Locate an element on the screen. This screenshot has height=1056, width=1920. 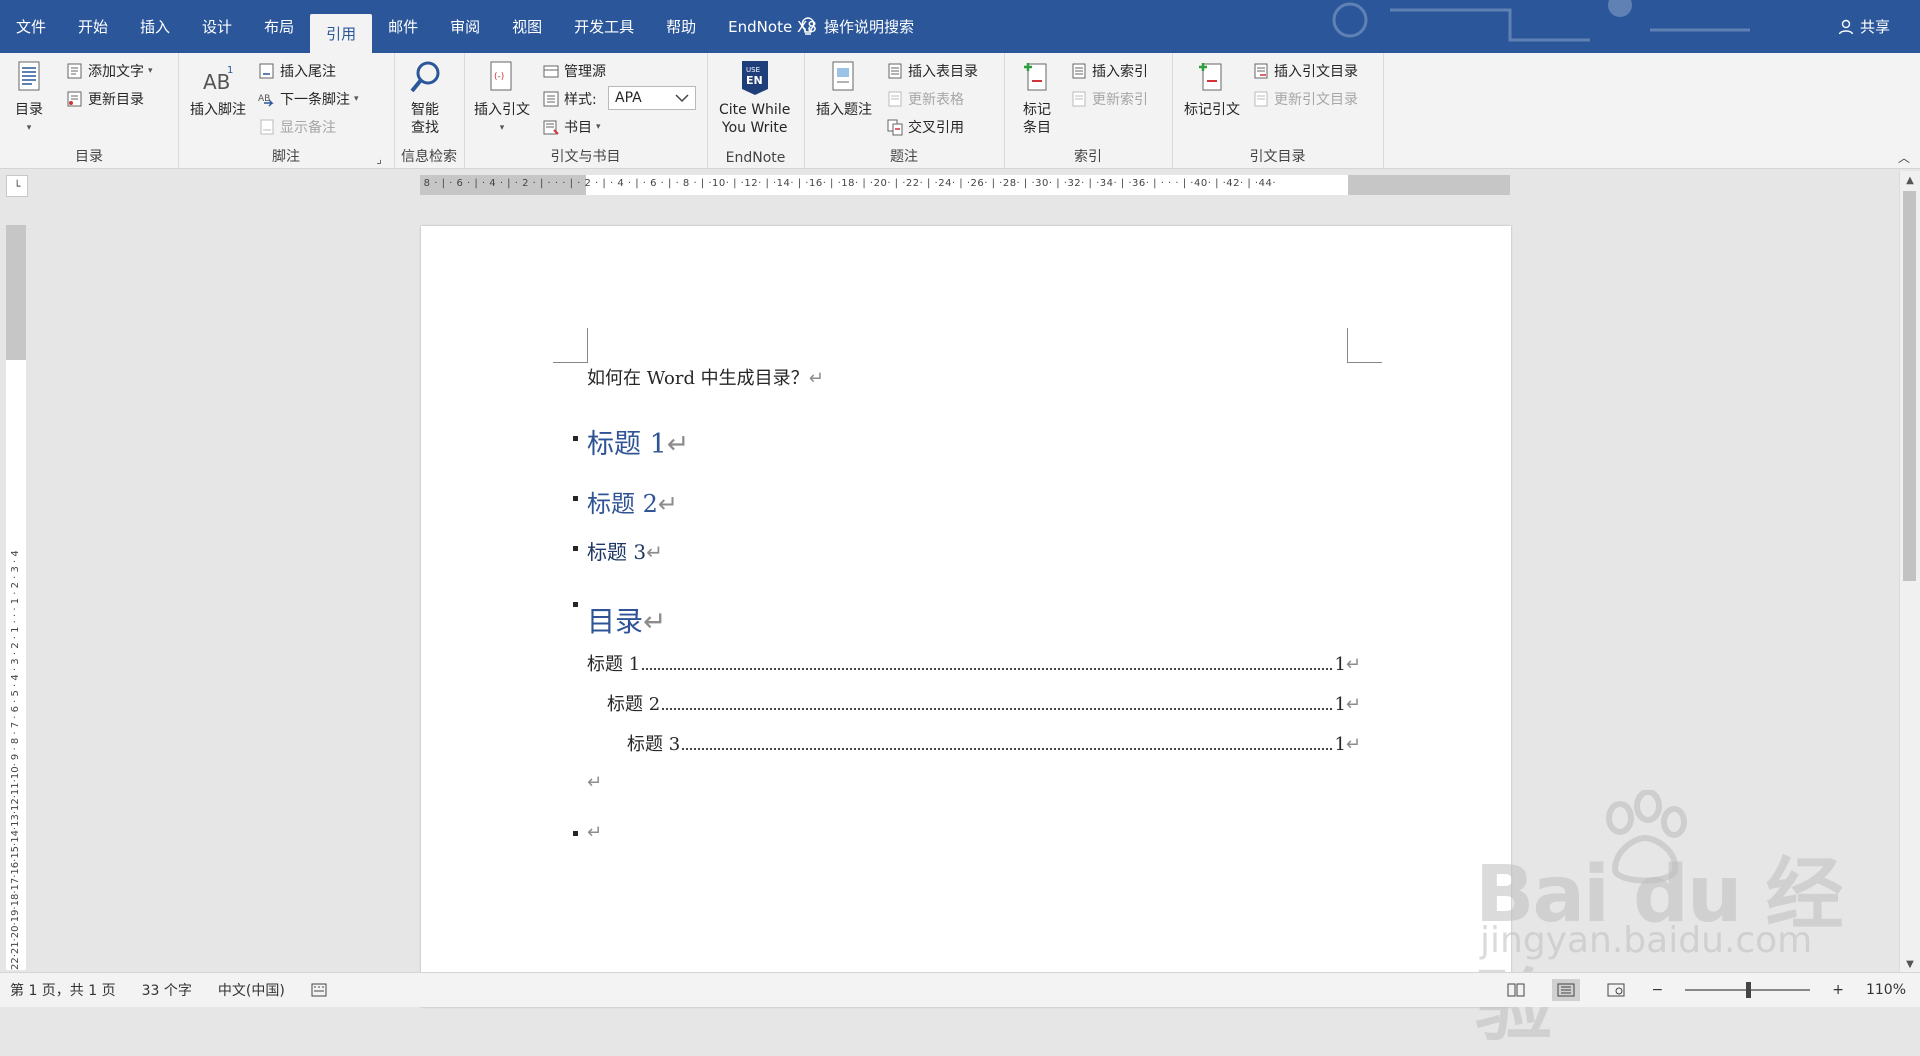
tab-2: 插入 is located at coordinates (155, 26).